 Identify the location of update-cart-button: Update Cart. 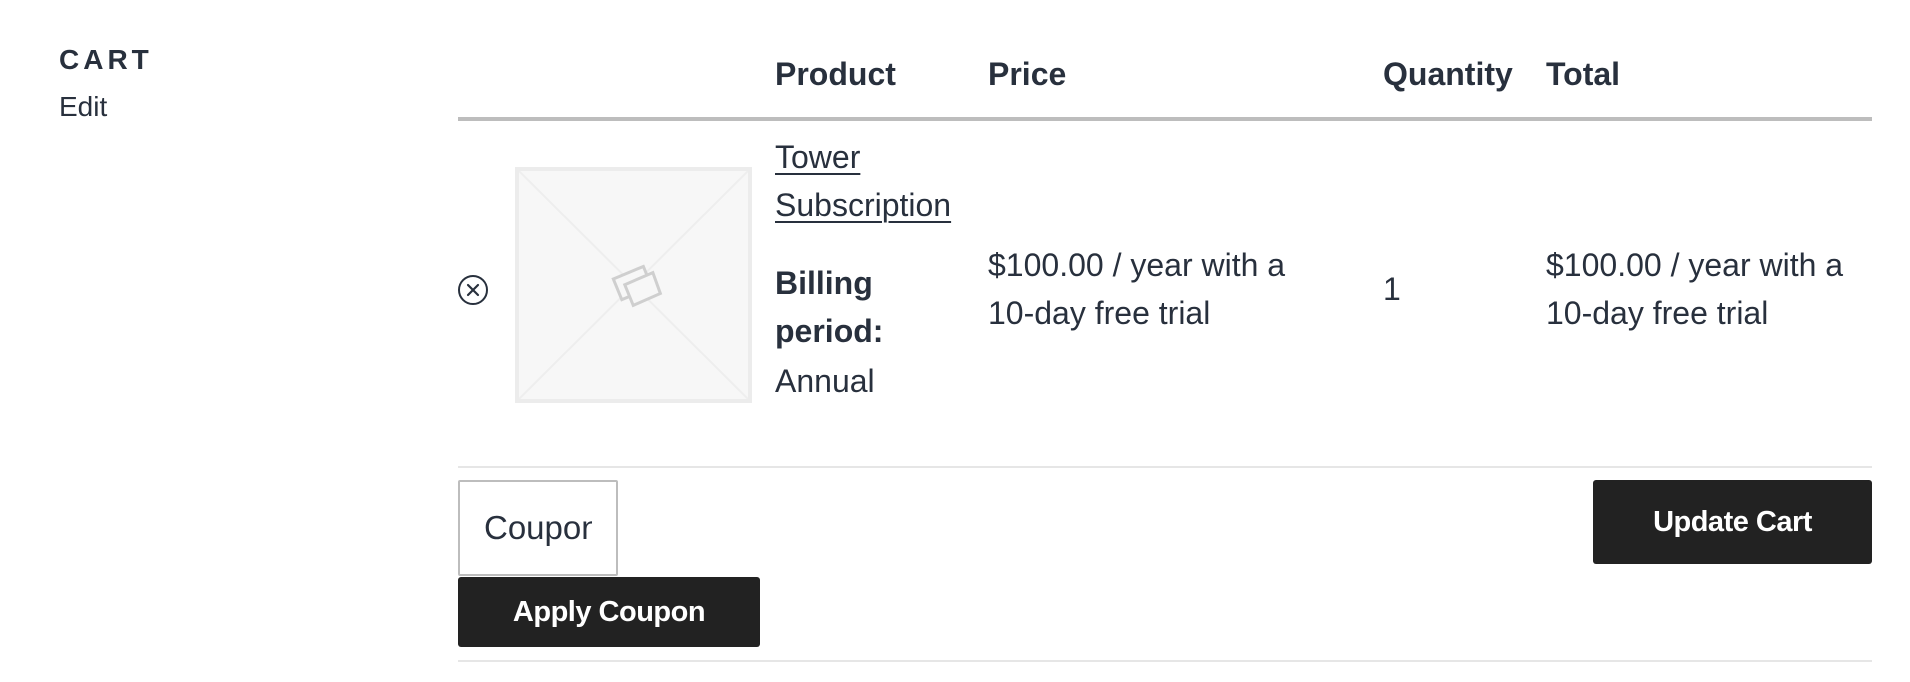
(1732, 522).